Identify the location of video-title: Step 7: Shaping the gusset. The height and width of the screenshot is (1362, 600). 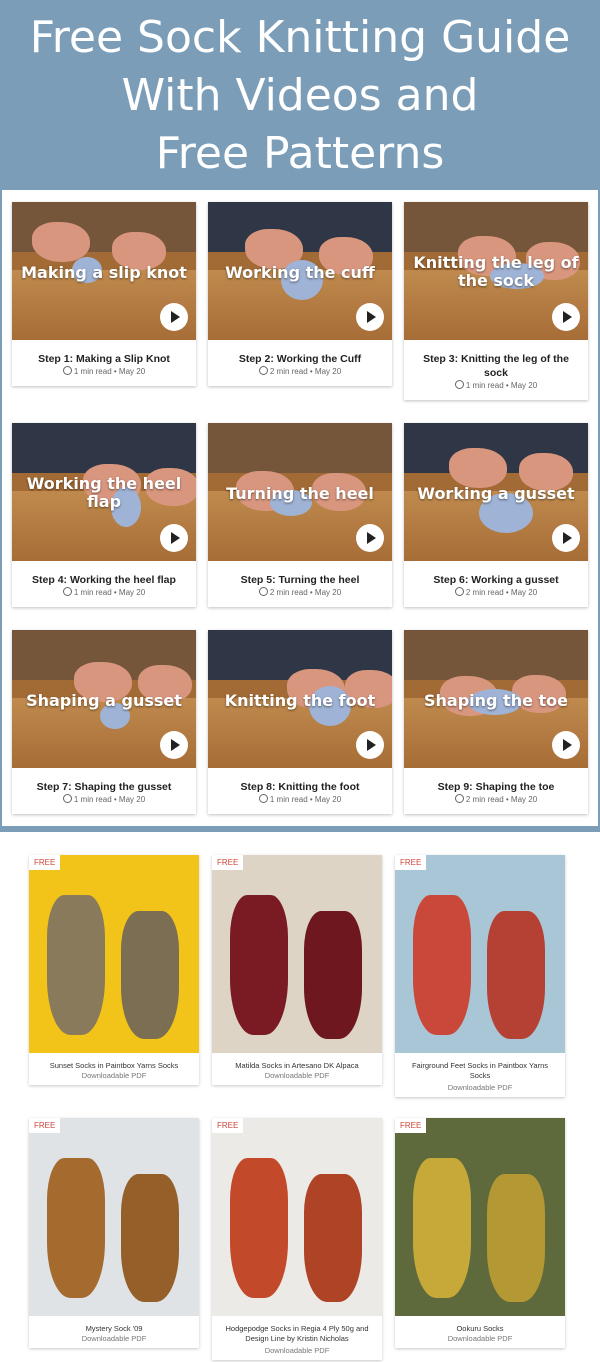
(104, 787).